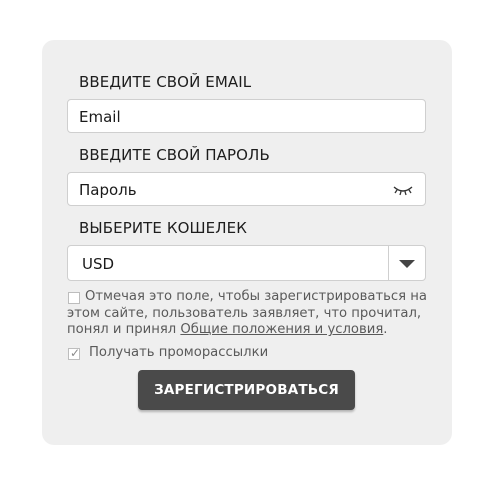  I want to click on email-field: Email, so click(246, 116).